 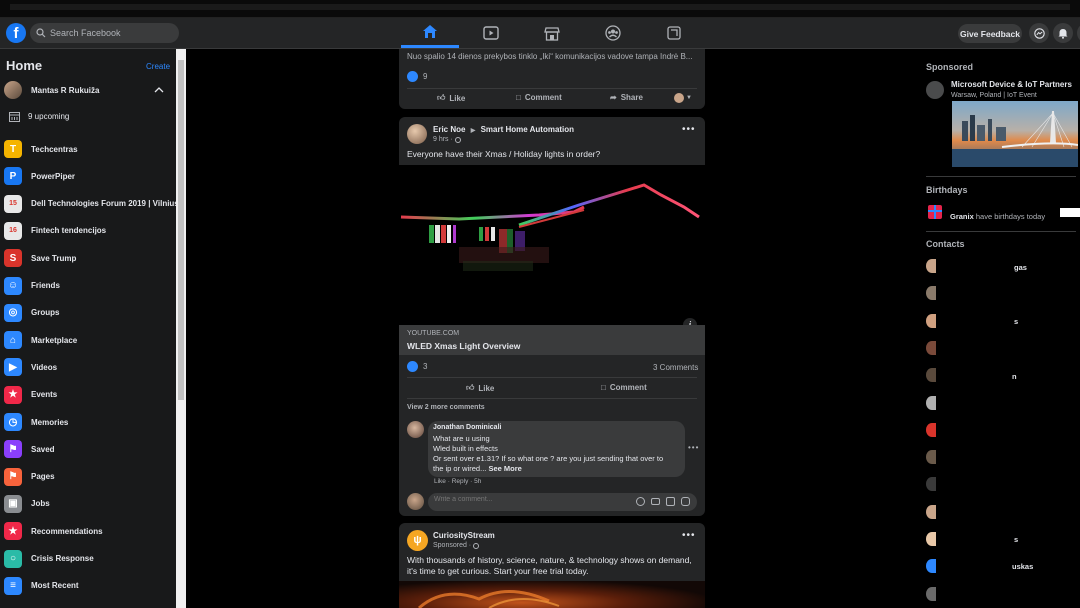 I want to click on profile-row: Mantas R Rukuiža, so click(x=89, y=90).